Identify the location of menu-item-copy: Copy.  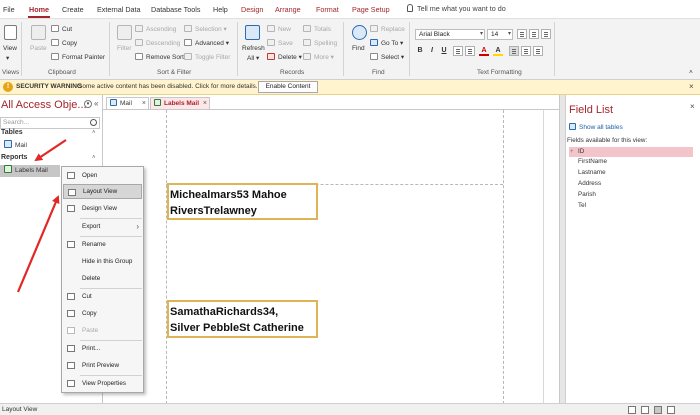
(102, 313).